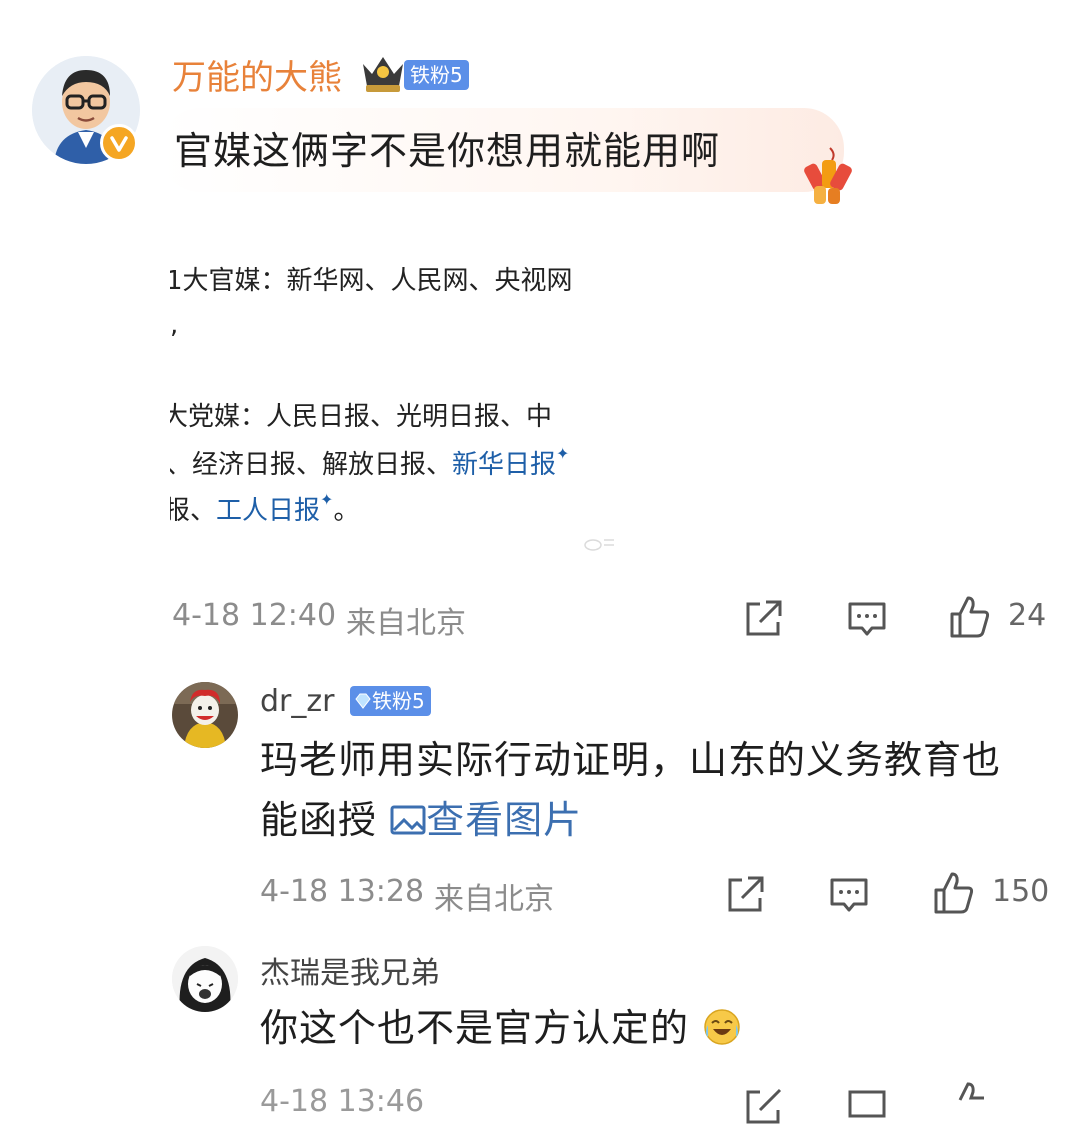 This screenshot has height=1134, width=1080. What do you see at coordinates (174, 325) in the screenshot?
I see `embed-line-2: ,` at bounding box center [174, 325].